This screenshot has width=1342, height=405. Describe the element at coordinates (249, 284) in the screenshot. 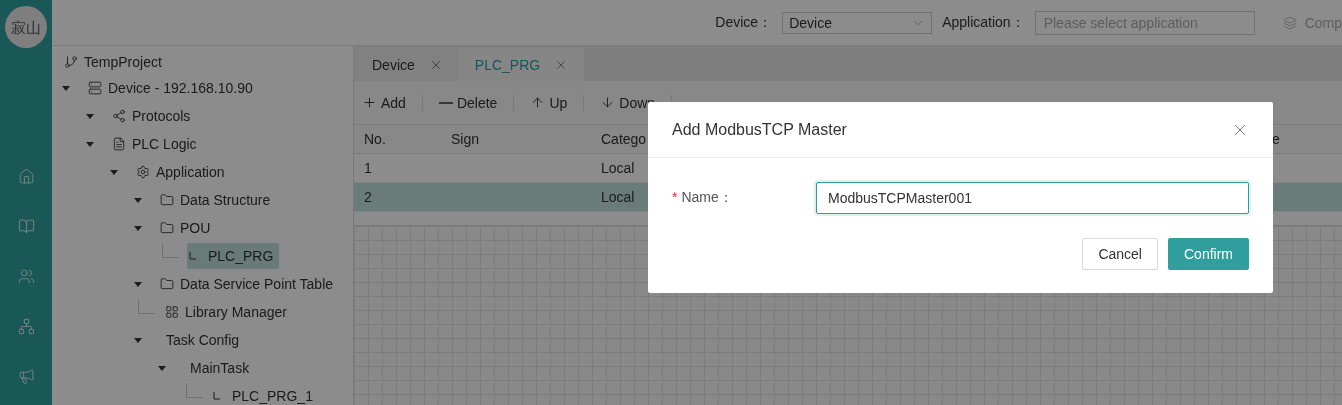

I see `tree-item: Data Service Point Table` at that location.